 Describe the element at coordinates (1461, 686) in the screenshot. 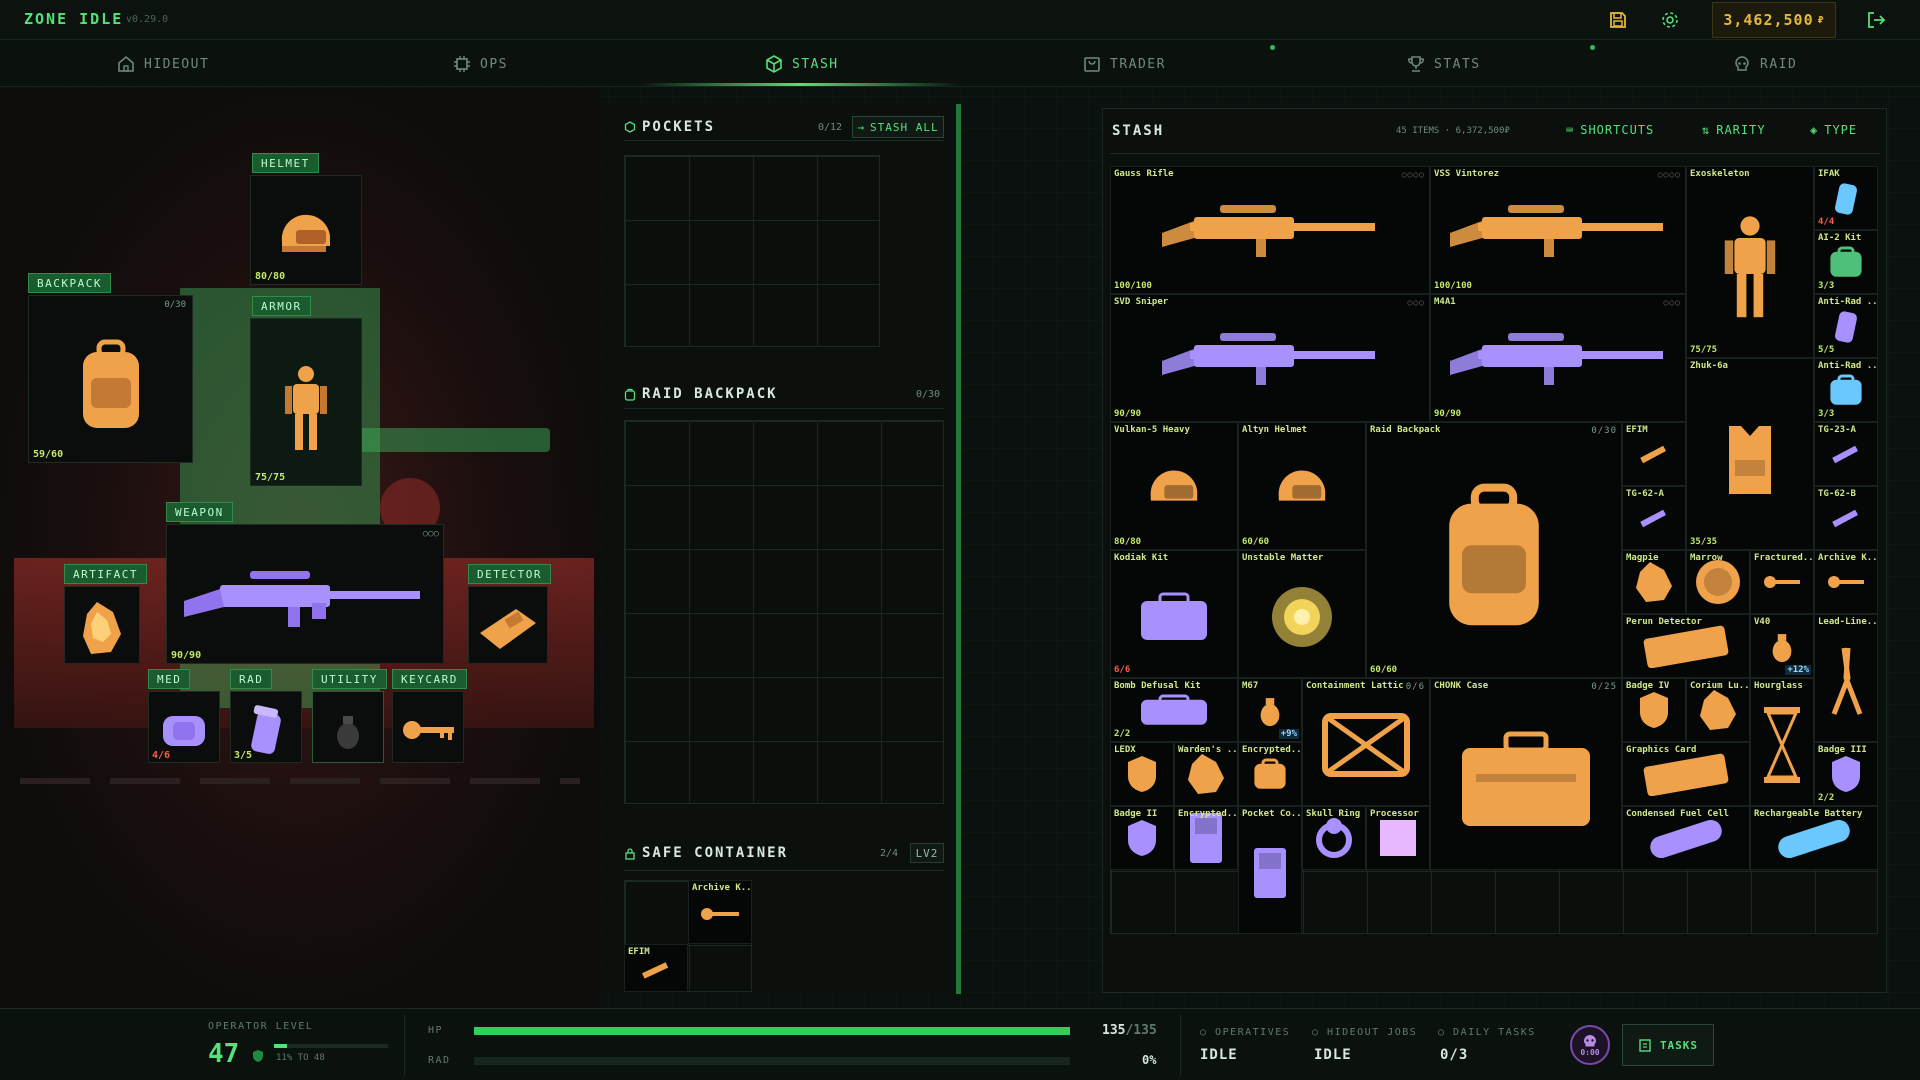

I see `item-name: CHONK Case` at that location.